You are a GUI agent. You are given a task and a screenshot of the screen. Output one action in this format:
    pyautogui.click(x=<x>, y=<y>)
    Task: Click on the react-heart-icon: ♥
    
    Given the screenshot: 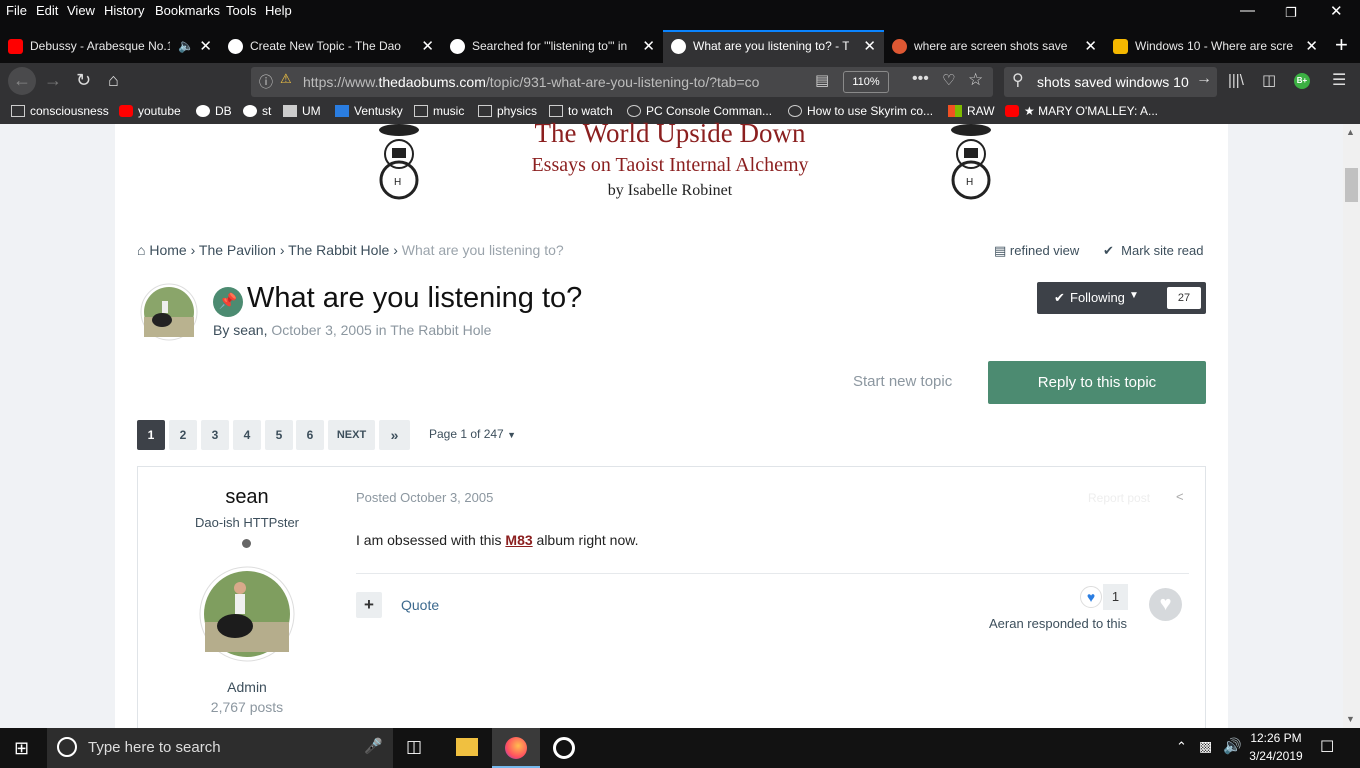 What is the action you would take?
    pyautogui.click(x=1165, y=604)
    